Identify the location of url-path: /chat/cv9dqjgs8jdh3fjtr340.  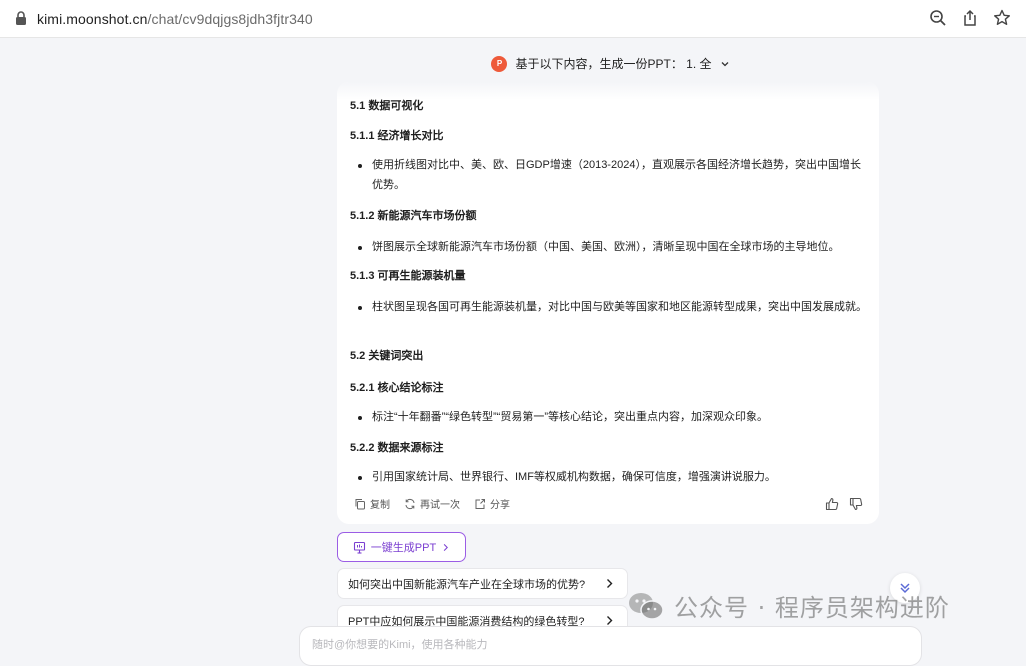
(230, 19).